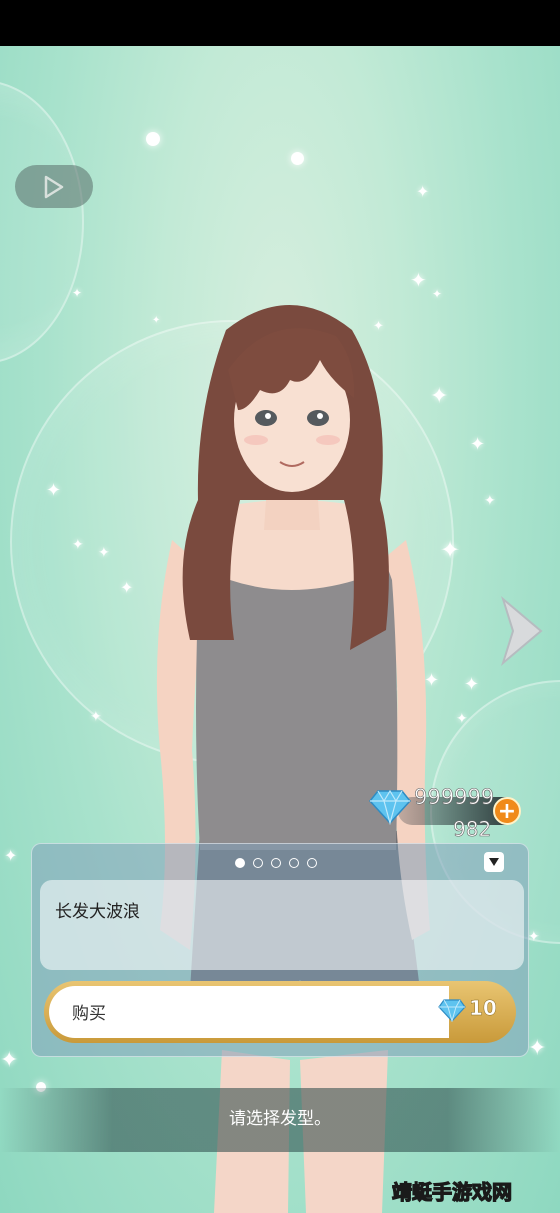 The width and height of the screenshot is (560, 1213). I want to click on price-value: 10, so click(483, 1008).